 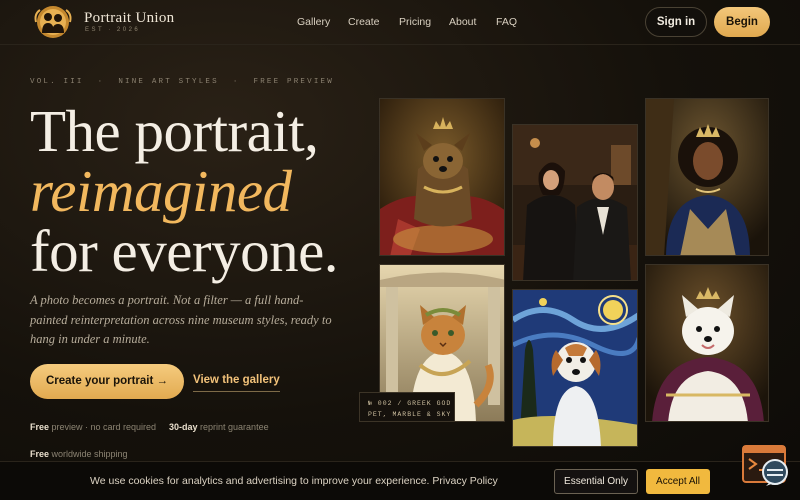 I want to click on hero-eyebrow: VOL. III · NINE ART STYLES · FREE PREVIEW, so click(x=189, y=82).